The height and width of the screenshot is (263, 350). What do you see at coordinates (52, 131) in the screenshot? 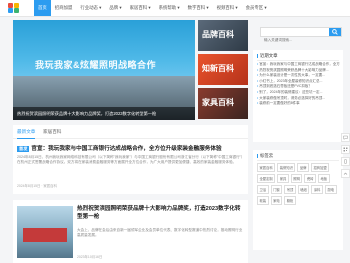
I see `tab-home-encyclopedia: 家居百科` at bounding box center [52, 131].